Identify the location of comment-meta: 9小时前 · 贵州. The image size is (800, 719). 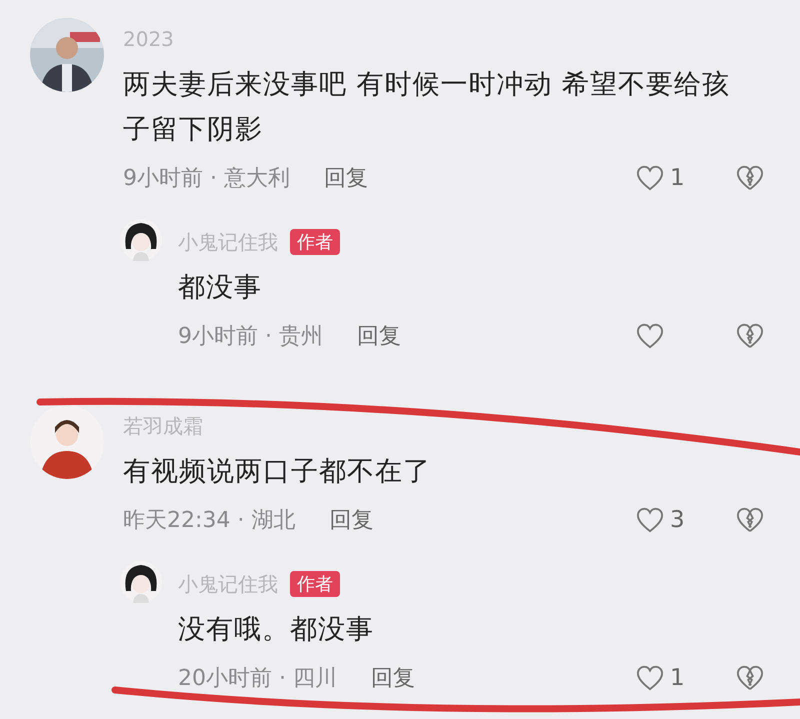
(250, 337).